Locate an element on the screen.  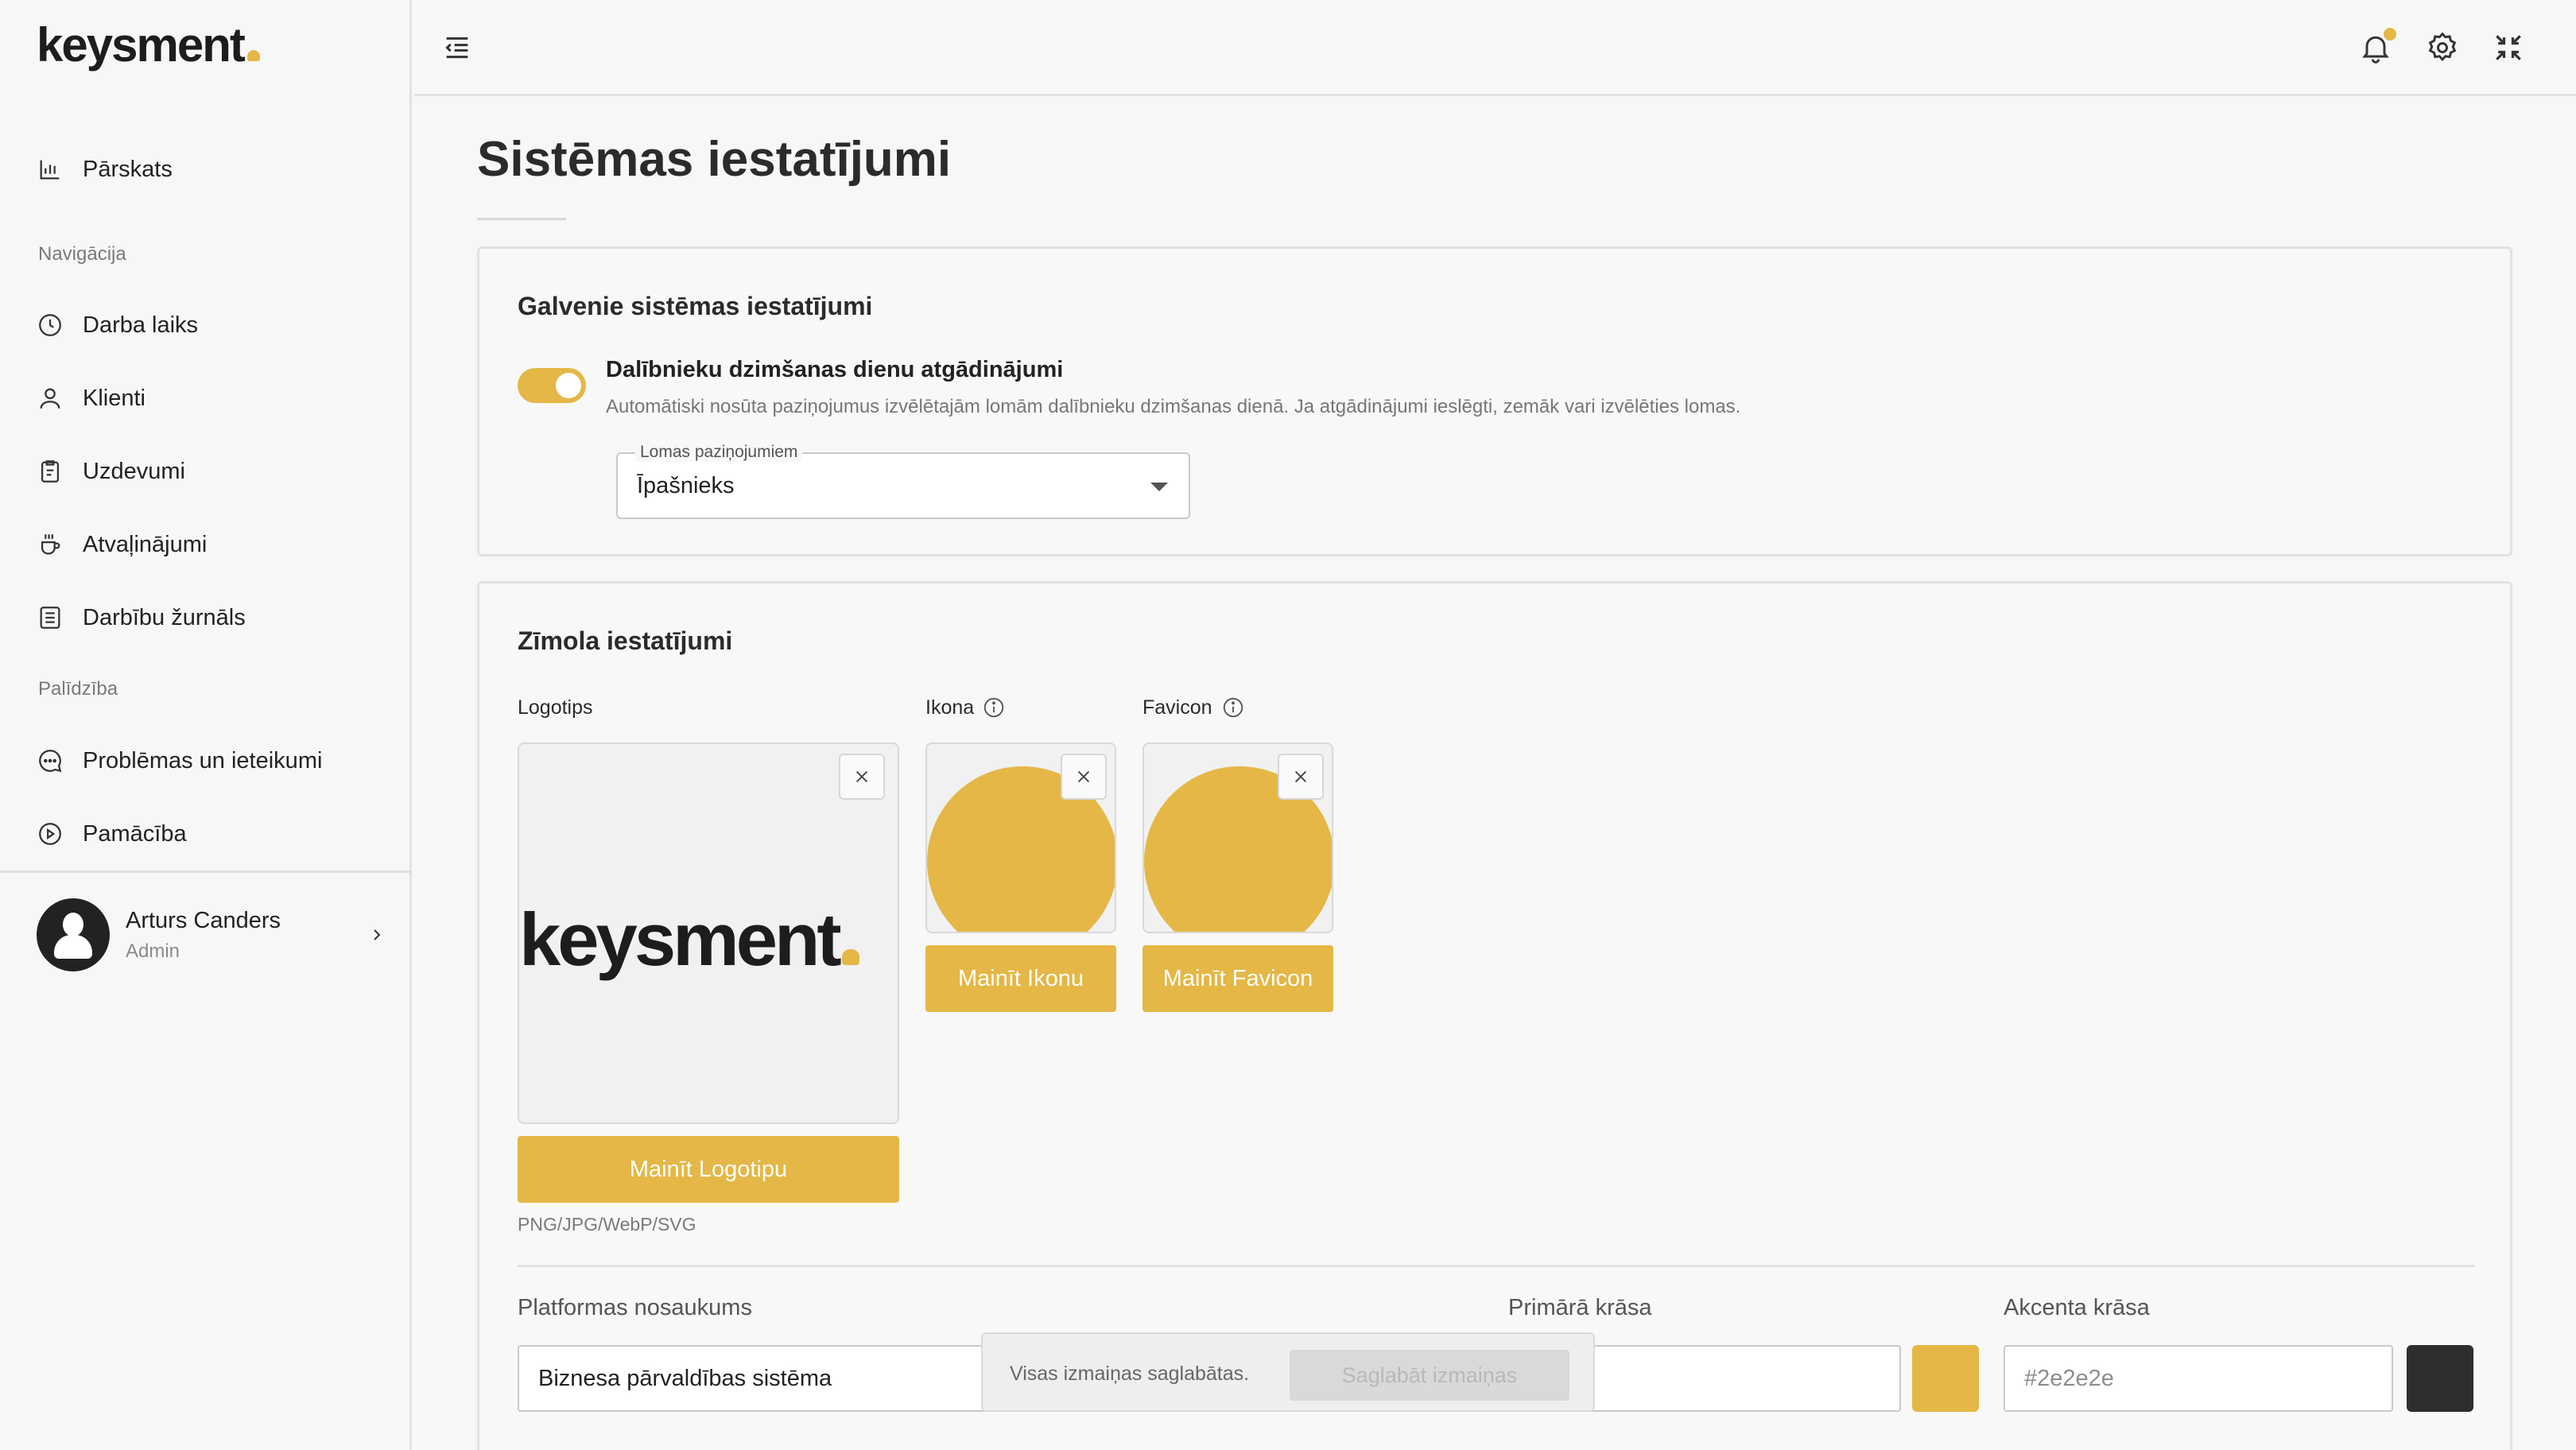
coffee-icon is located at coordinates (51, 544).